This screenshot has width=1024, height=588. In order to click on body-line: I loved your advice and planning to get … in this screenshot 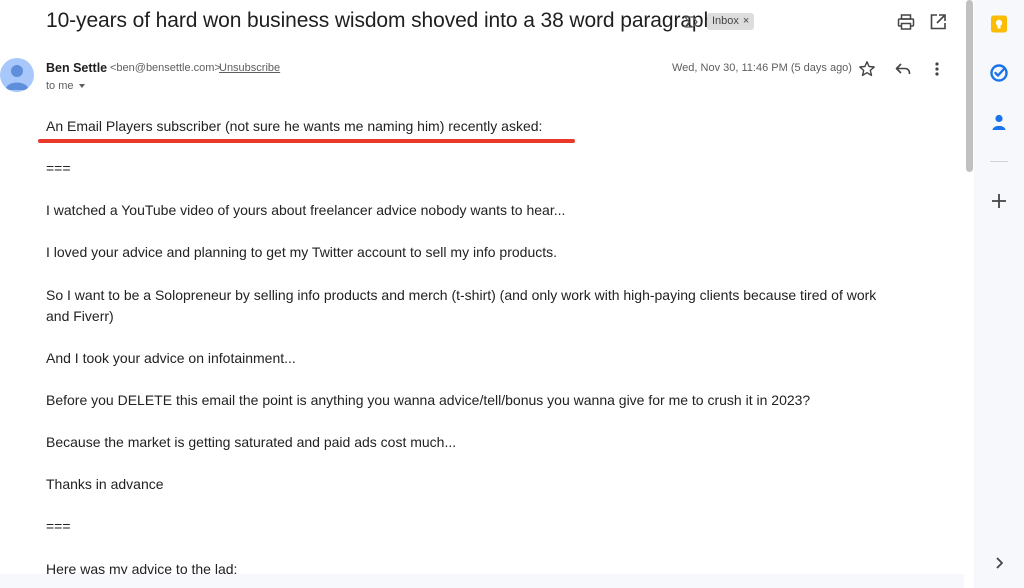, I will do `click(302, 252)`.